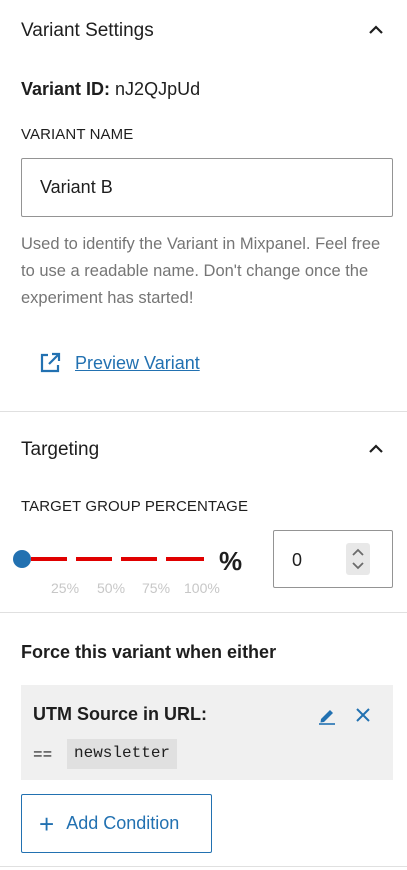 The height and width of the screenshot is (870, 407). Describe the element at coordinates (156, 588) in the screenshot. I see `slider-tick-label: 75%` at that location.